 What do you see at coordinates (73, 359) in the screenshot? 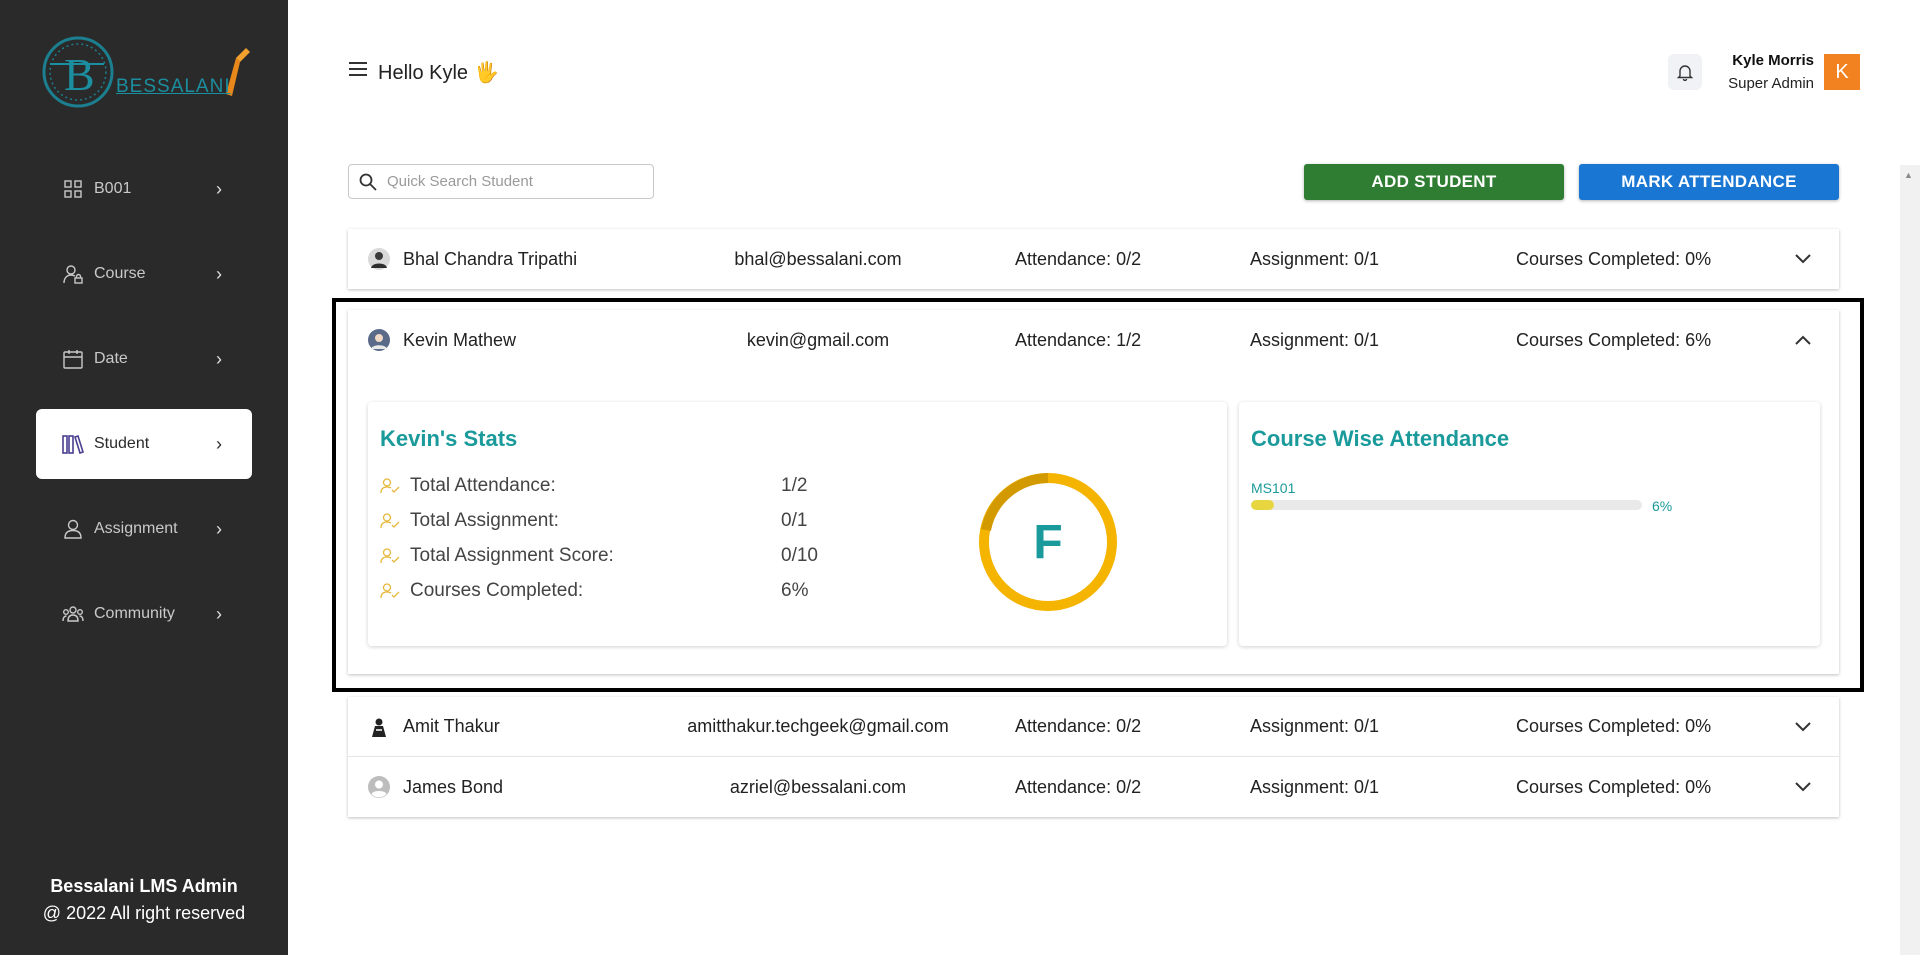
I see `calendar-icon` at bounding box center [73, 359].